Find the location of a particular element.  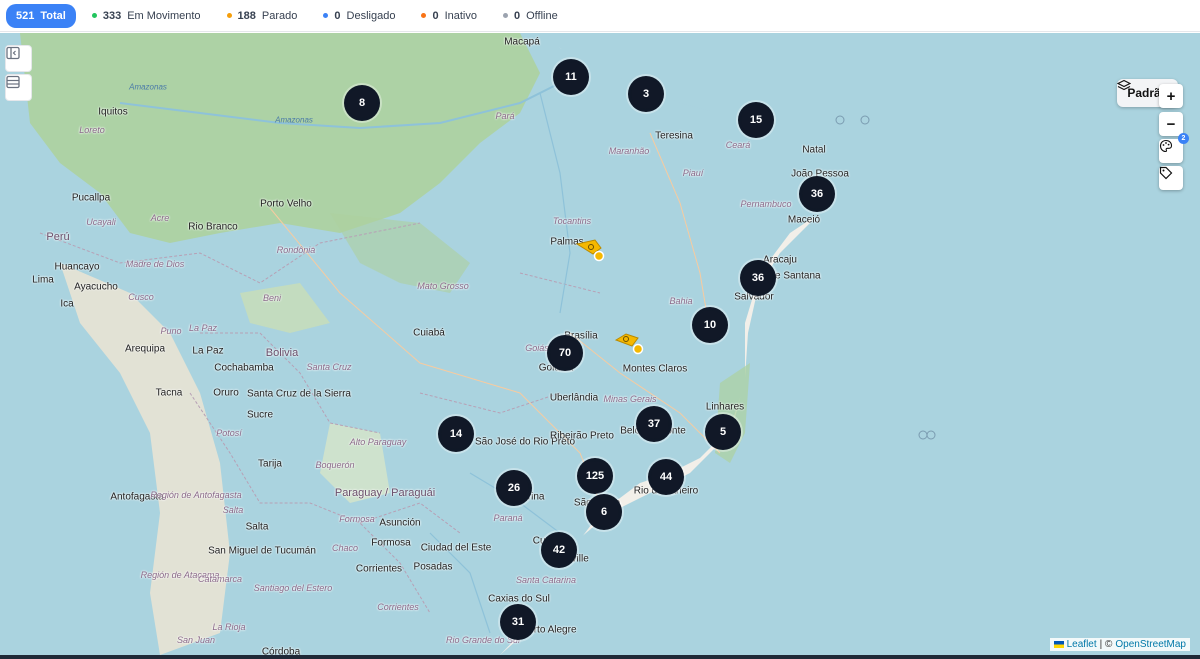

vehicle-cluster: 8 is located at coordinates (362, 103).